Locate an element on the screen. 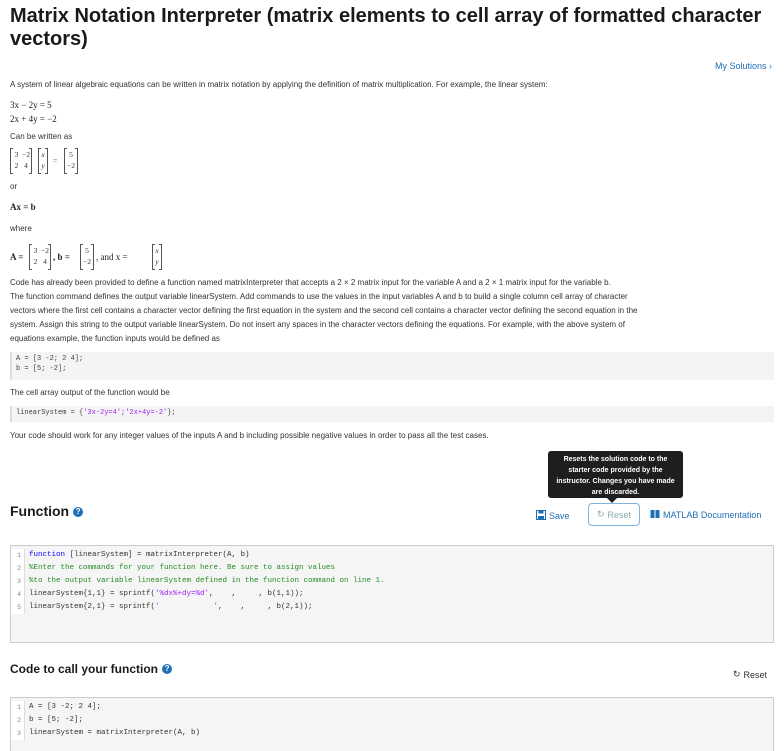  code-token: linearSystem{2,1} = sprintf( is located at coordinates (92, 607).